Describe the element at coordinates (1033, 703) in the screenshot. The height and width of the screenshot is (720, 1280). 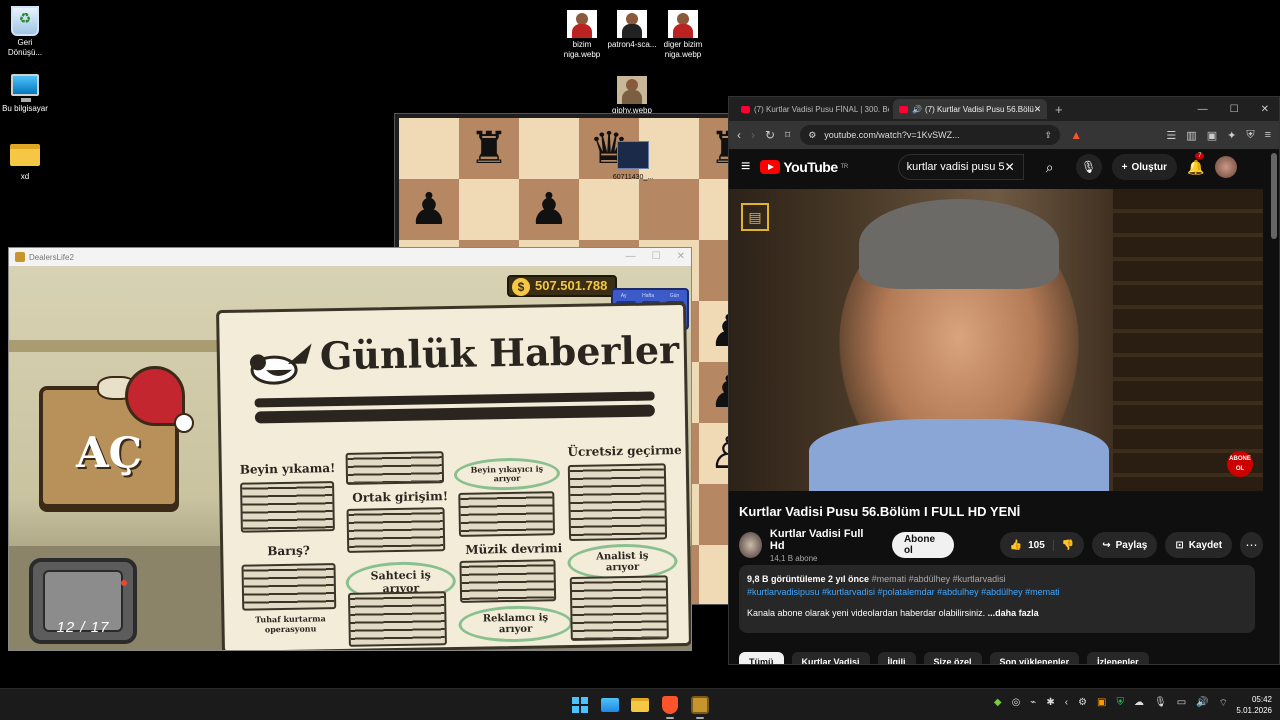
I see `app-tray-icon: ⌁` at that location.